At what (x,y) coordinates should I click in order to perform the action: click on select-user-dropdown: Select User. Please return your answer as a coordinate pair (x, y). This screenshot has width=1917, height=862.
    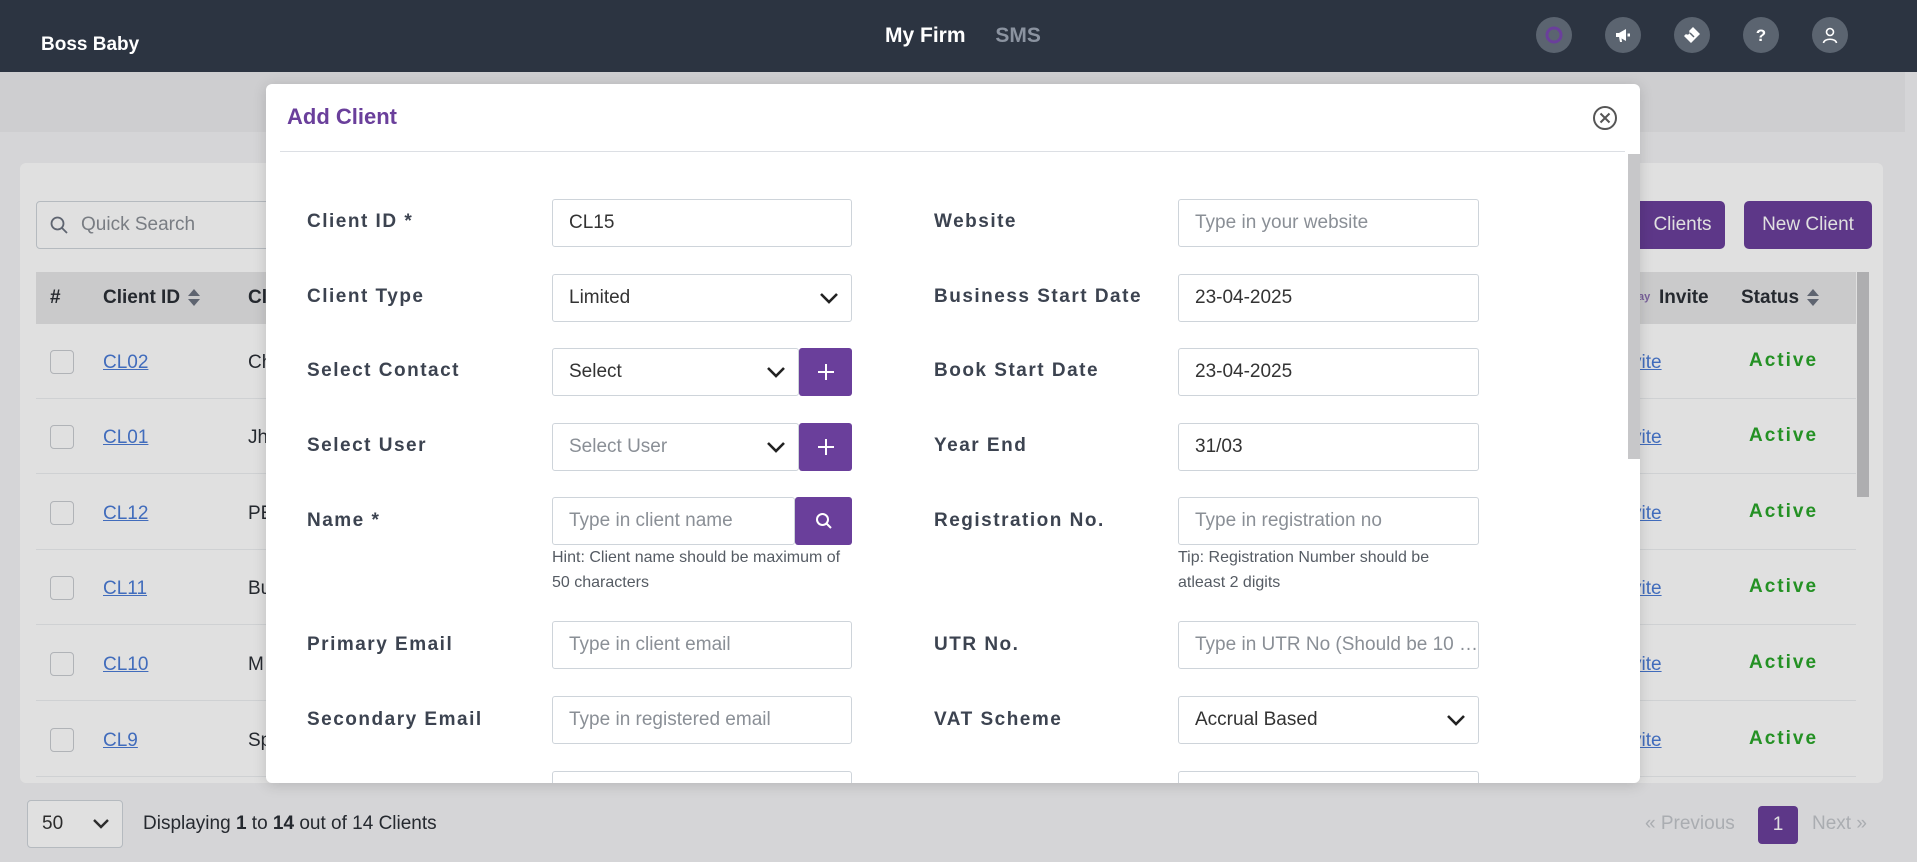
    Looking at the image, I should click on (675, 447).